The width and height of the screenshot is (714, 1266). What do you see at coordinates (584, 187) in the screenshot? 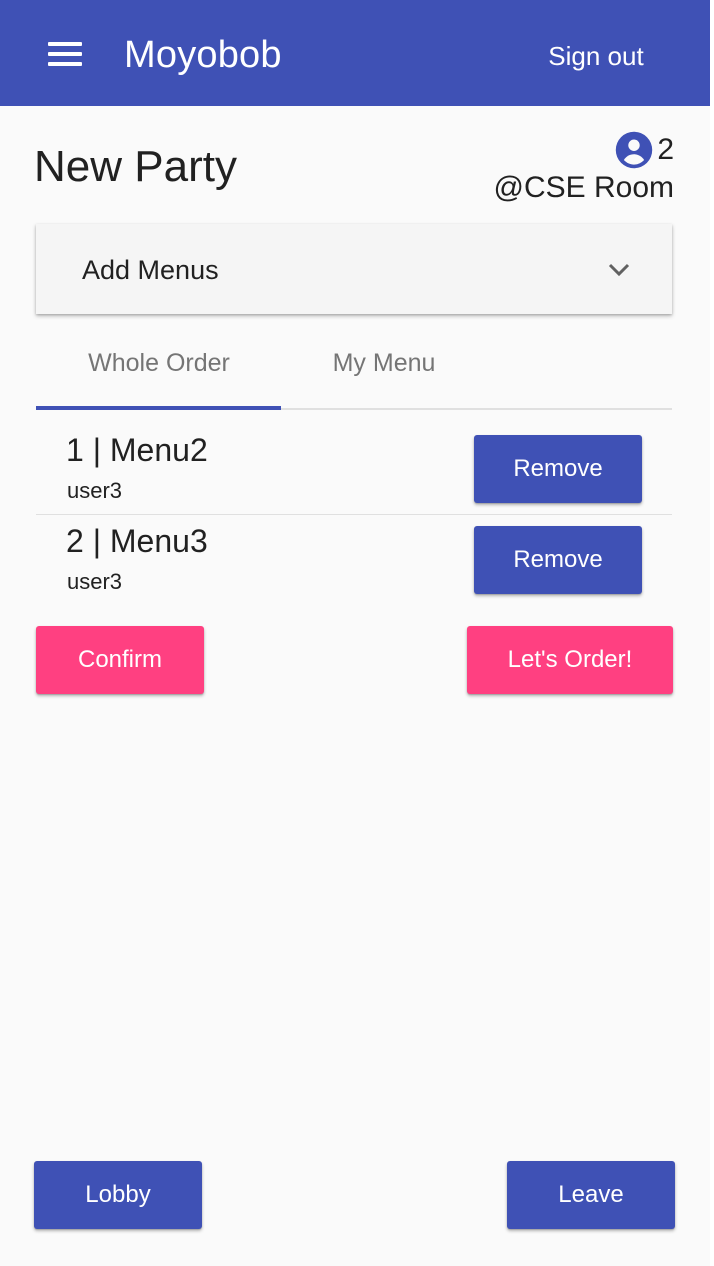
I see `room-location: @CSE Room` at bounding box center [584, 187].